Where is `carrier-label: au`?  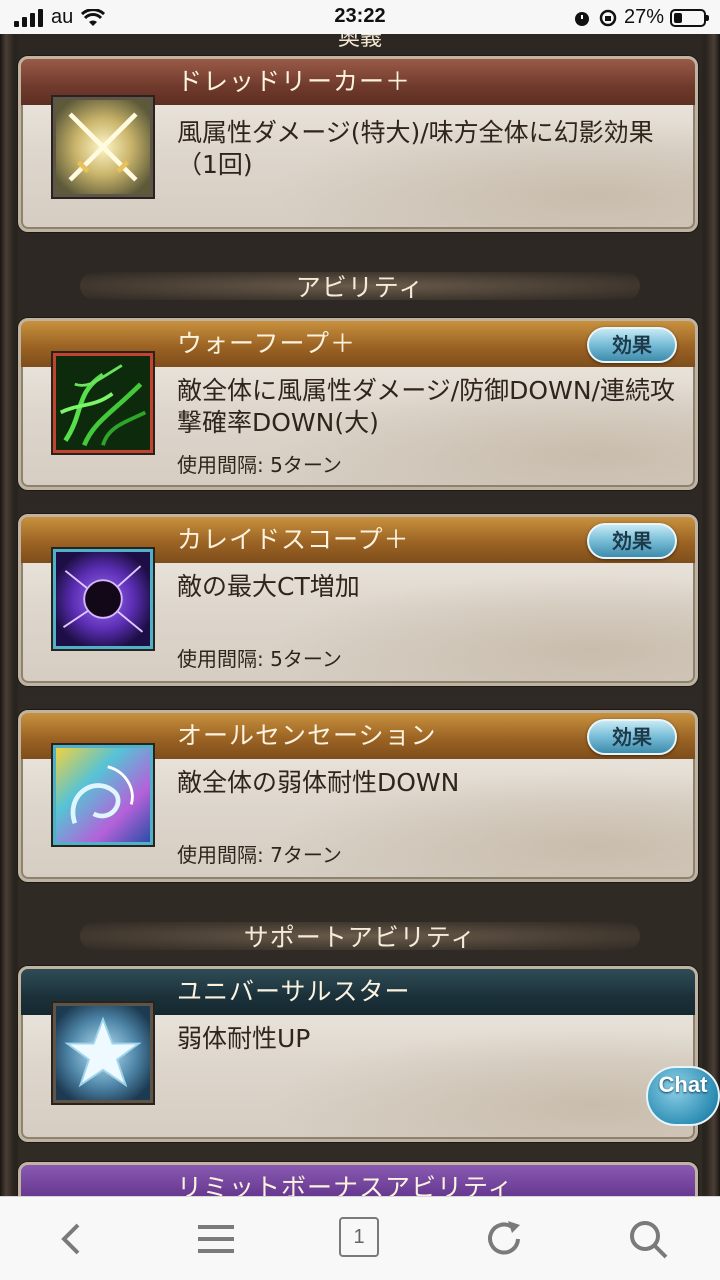
carrier-label: au is located at coordinates (62, 17).